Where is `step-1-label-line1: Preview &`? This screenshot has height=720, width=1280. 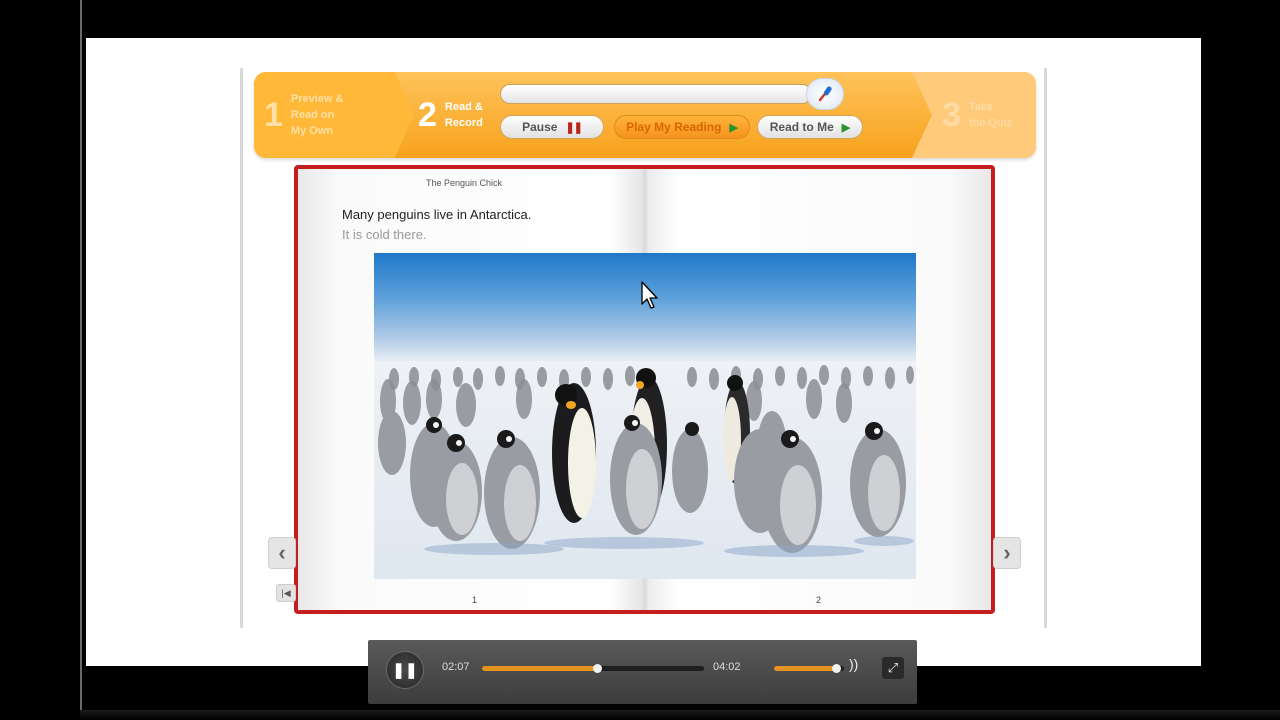
step-1-label-line1: Preview & is located at coordinates (317, 99).